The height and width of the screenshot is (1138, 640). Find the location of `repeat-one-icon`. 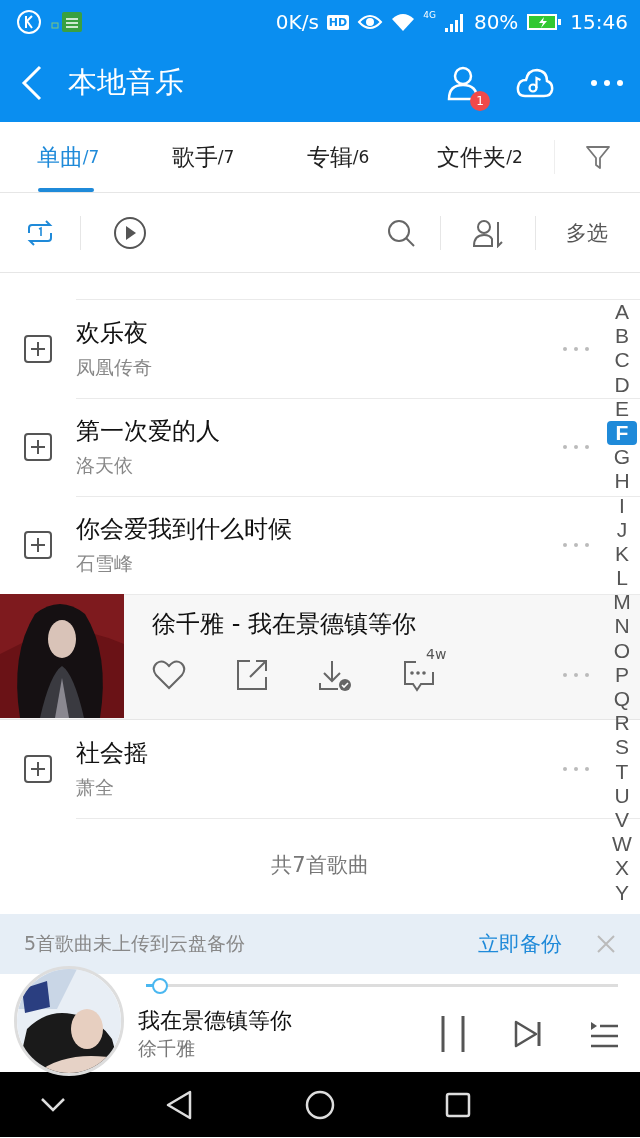

repeat-one-icon is located at coordinates (40, 232).